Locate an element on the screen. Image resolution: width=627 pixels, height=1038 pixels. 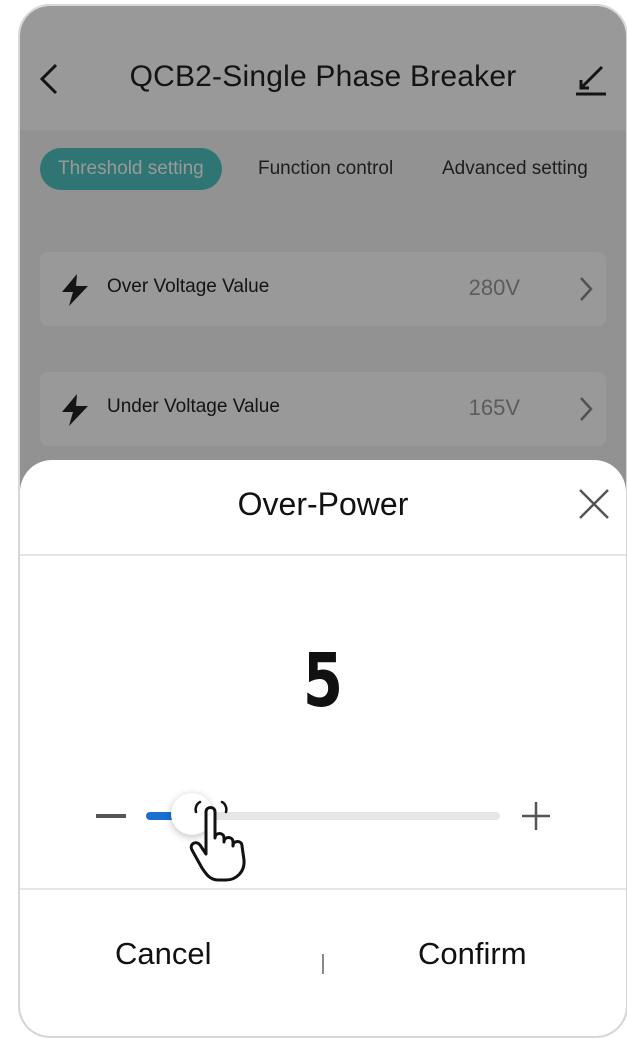
cancel-button: Cancel is located at coordinates (163, 954).